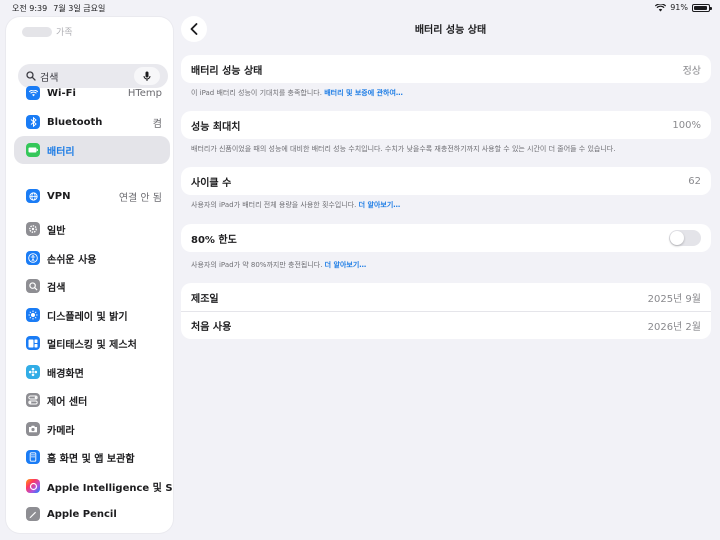 This screenshot has height=540, width=720. I want to click on sidebar-item-camera: 카메라, so click(92, 429).